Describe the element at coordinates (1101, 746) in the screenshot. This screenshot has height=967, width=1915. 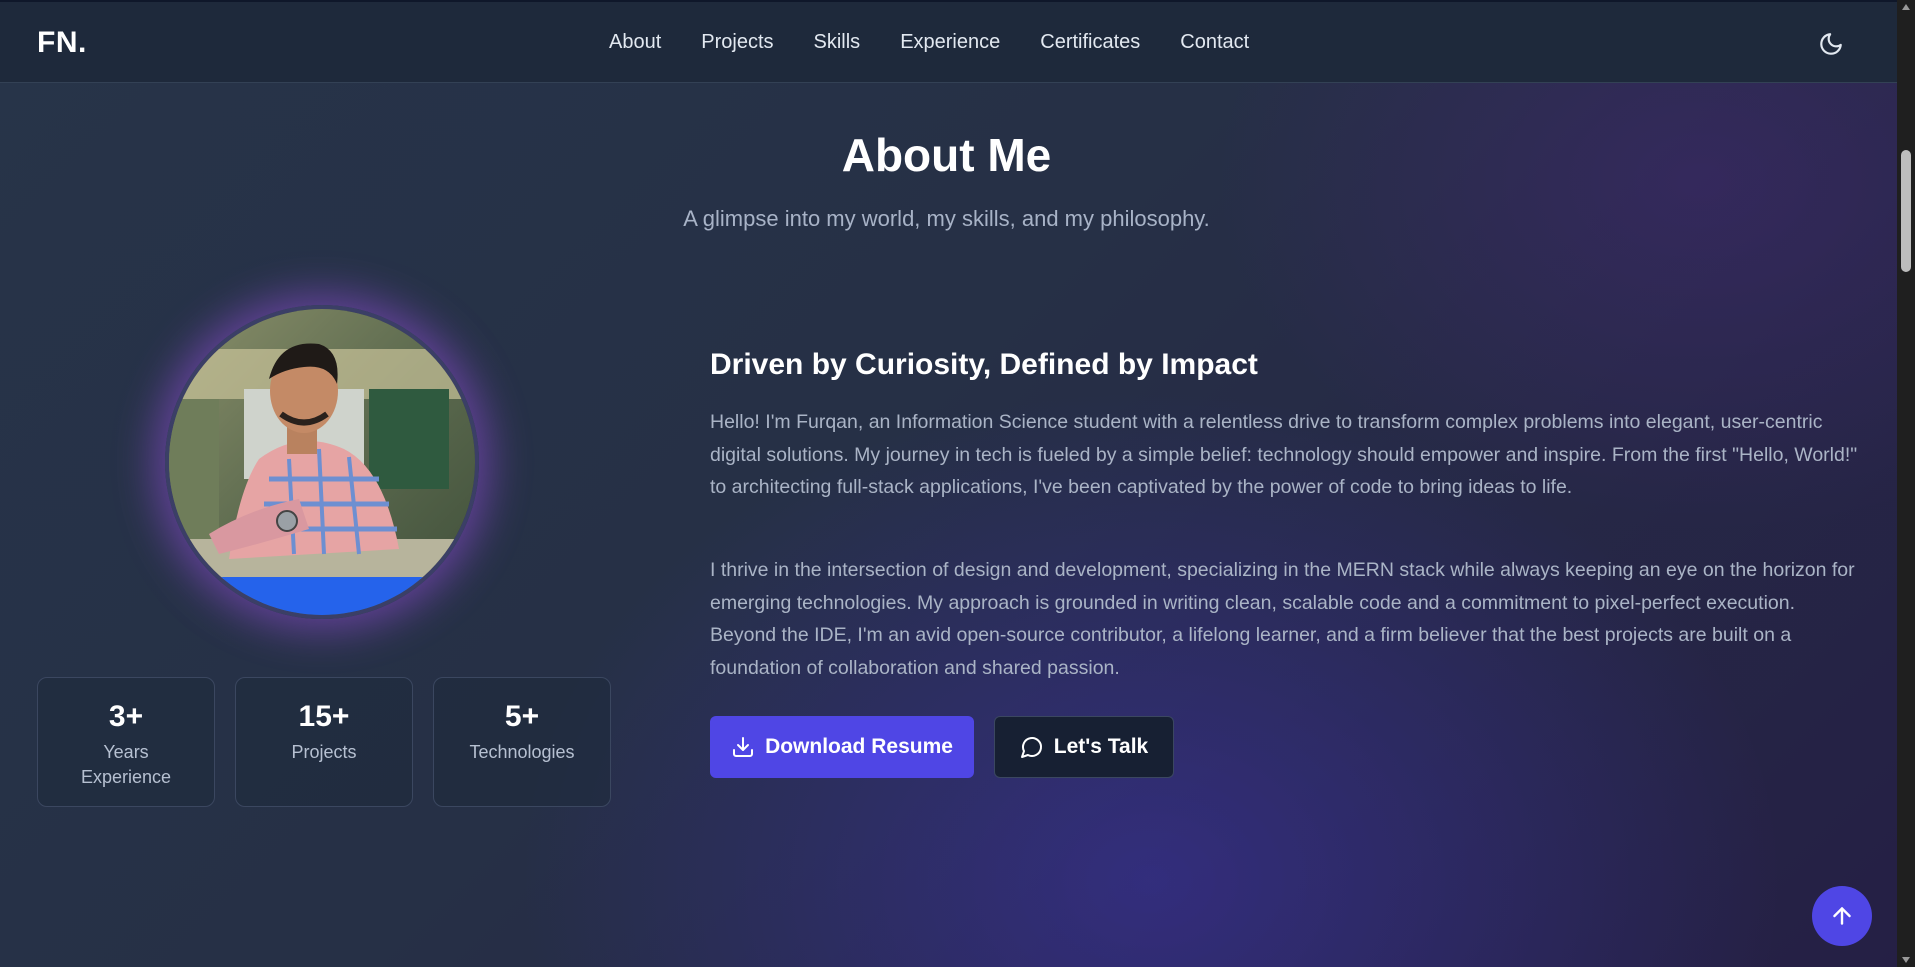
I see `lets-talk-label: Let's Talk` at that location.